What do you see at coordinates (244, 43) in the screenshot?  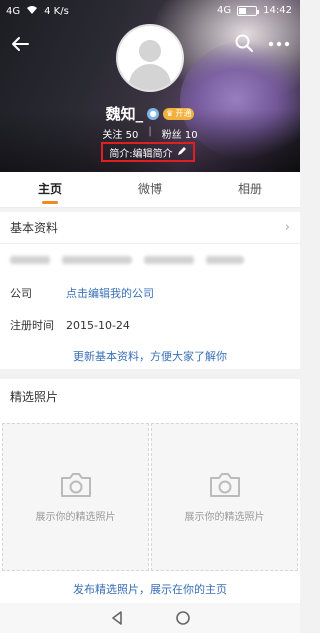 I see `search-icon` at bounding box center [244, 43].